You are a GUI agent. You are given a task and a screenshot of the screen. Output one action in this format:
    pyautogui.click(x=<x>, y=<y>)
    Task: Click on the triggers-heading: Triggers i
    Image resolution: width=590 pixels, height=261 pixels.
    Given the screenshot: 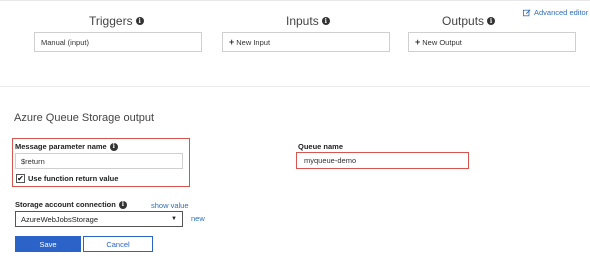 What is the action you would take?
    pyautogui.click(x=116, y=21)
    